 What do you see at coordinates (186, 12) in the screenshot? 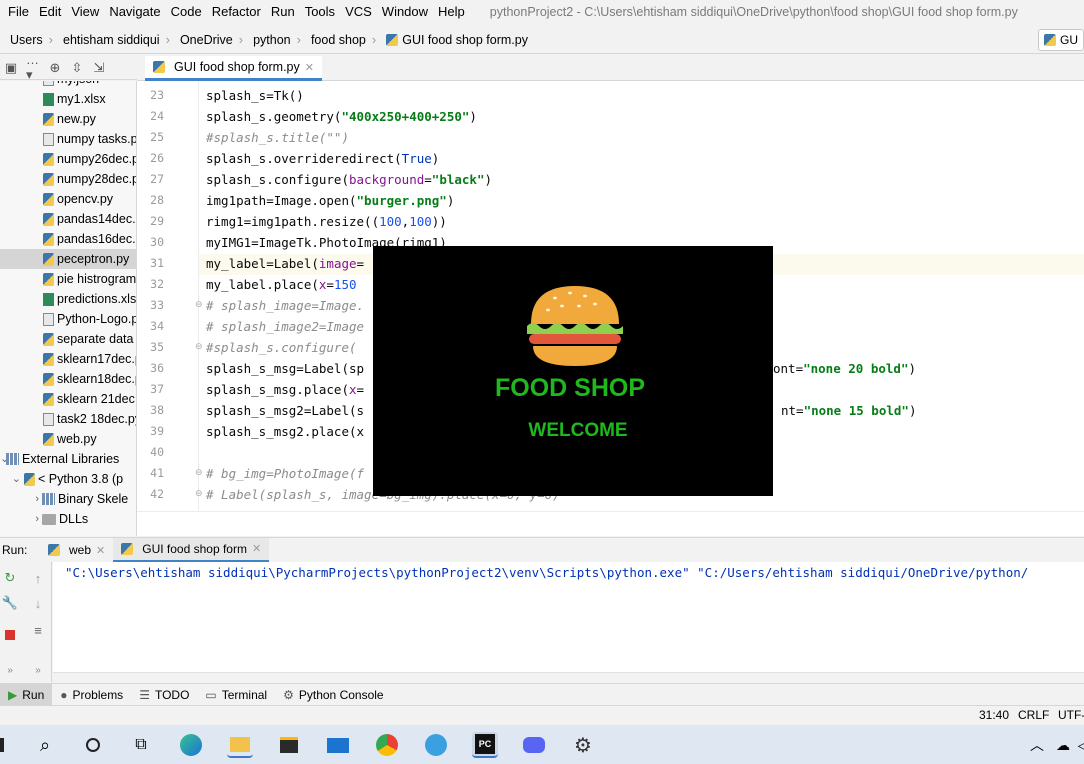
I see `menu-code: Code` at bounding box center [186, 12].